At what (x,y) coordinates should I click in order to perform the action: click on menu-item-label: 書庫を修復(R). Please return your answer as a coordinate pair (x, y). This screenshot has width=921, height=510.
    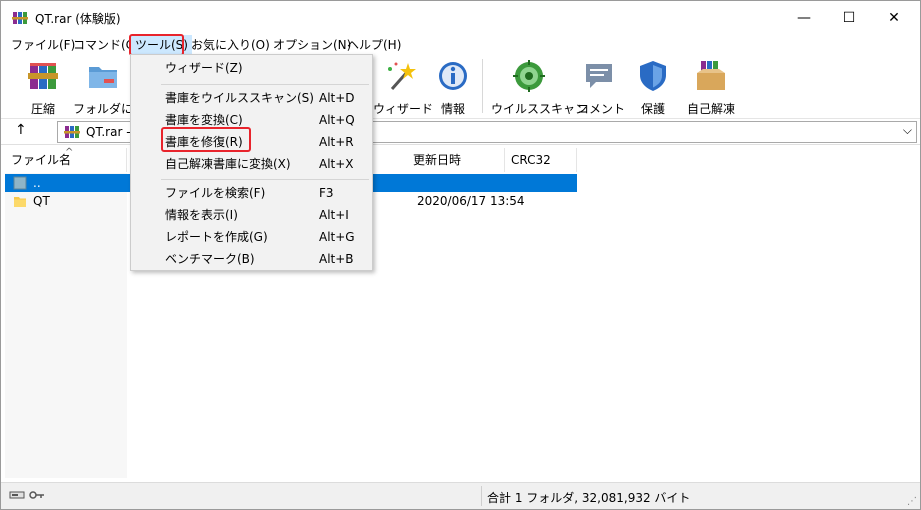
    Looking at the image, I should click on (204, 142).